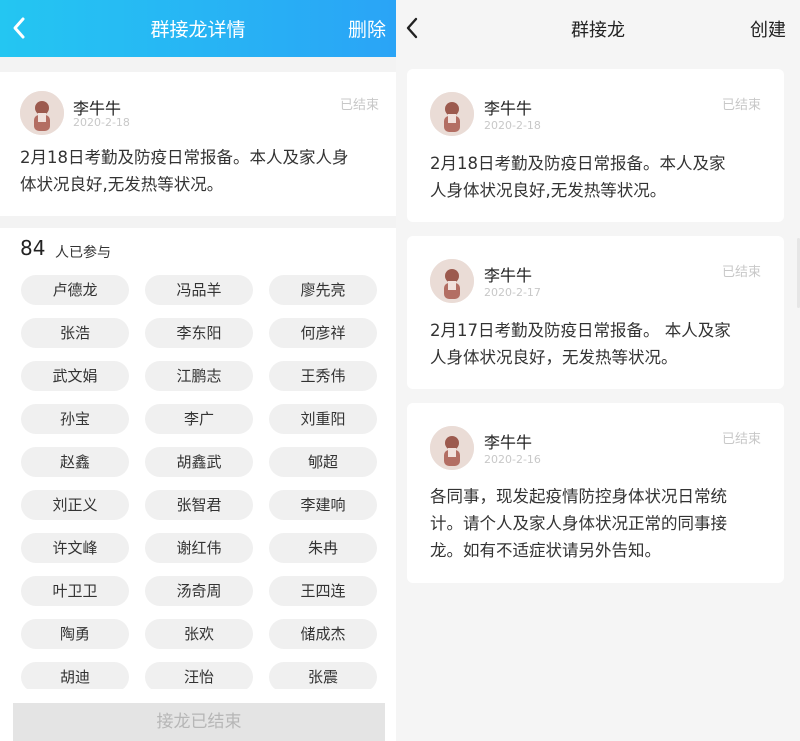  What do you see at coordinates (184, 171) in the screenshot?
I see `post-content: 2月18日考勤及防疫日常报备。本人及家人身 体状况良好,无发热等状况。` at bounding box center [184, 171].